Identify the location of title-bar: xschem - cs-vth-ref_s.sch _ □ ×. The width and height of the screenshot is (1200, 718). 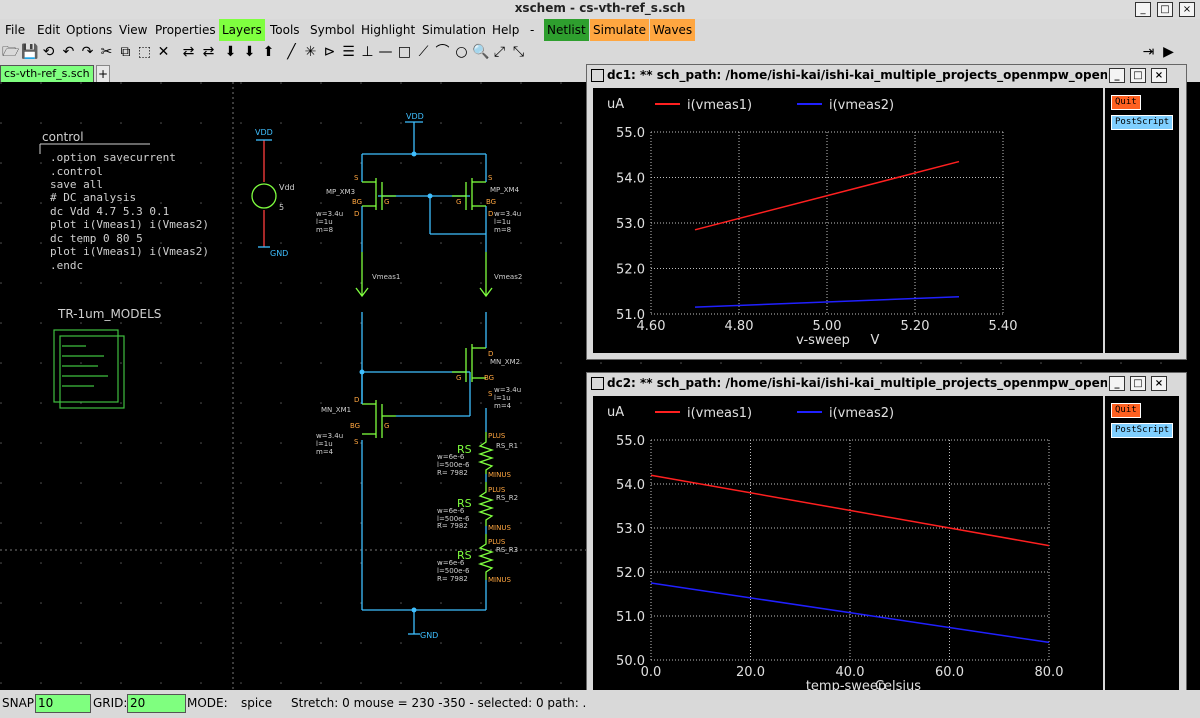
(600, 10).